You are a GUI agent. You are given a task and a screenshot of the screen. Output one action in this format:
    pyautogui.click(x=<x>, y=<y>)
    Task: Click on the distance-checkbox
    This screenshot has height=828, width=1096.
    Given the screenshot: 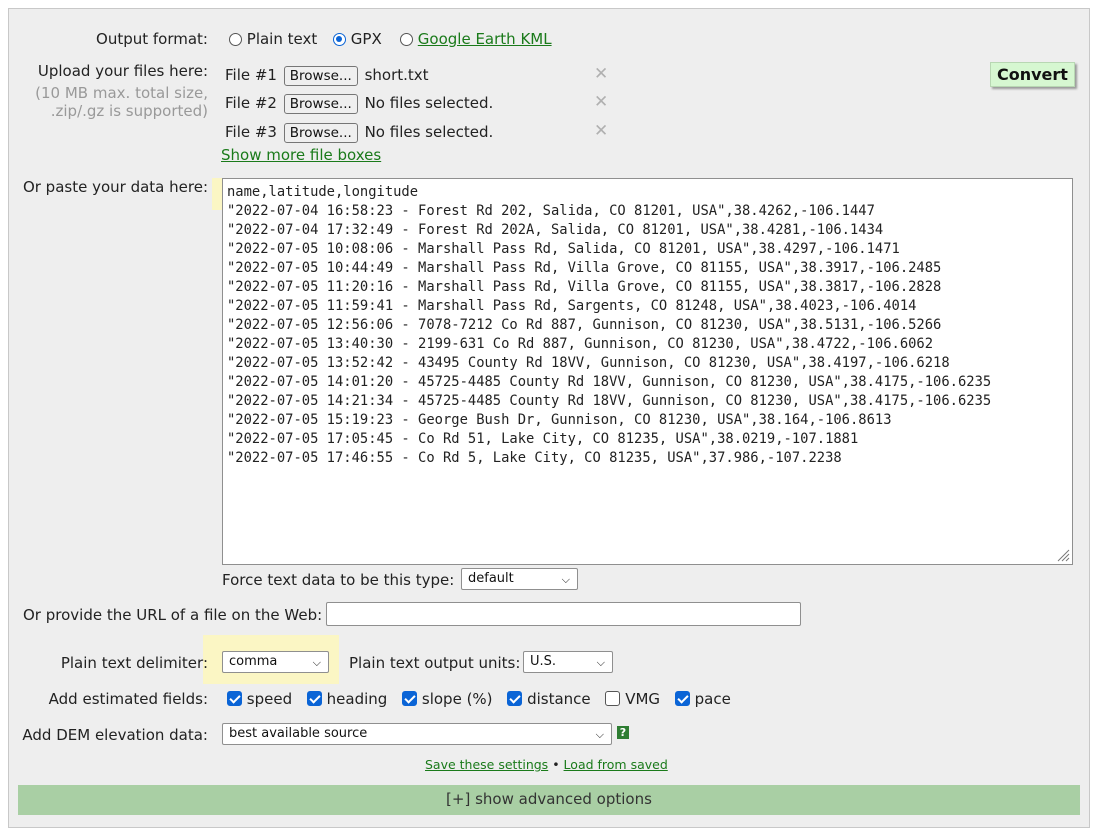 What is the action you would take?
    pyautogui.click(x=515, y=698)
    